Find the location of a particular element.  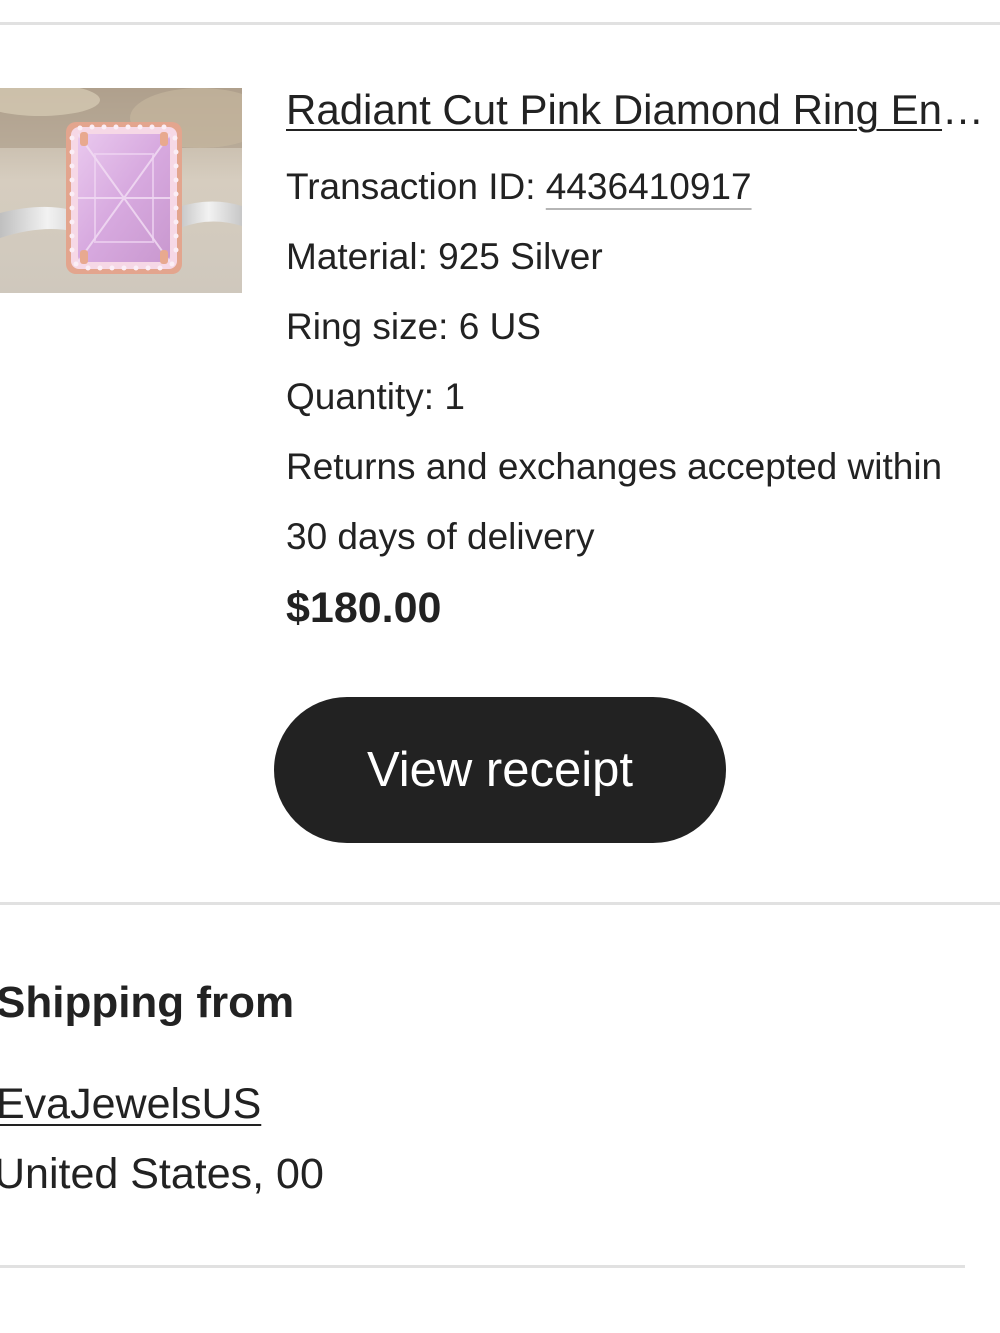

product-image is located at coordinates (121, 190).